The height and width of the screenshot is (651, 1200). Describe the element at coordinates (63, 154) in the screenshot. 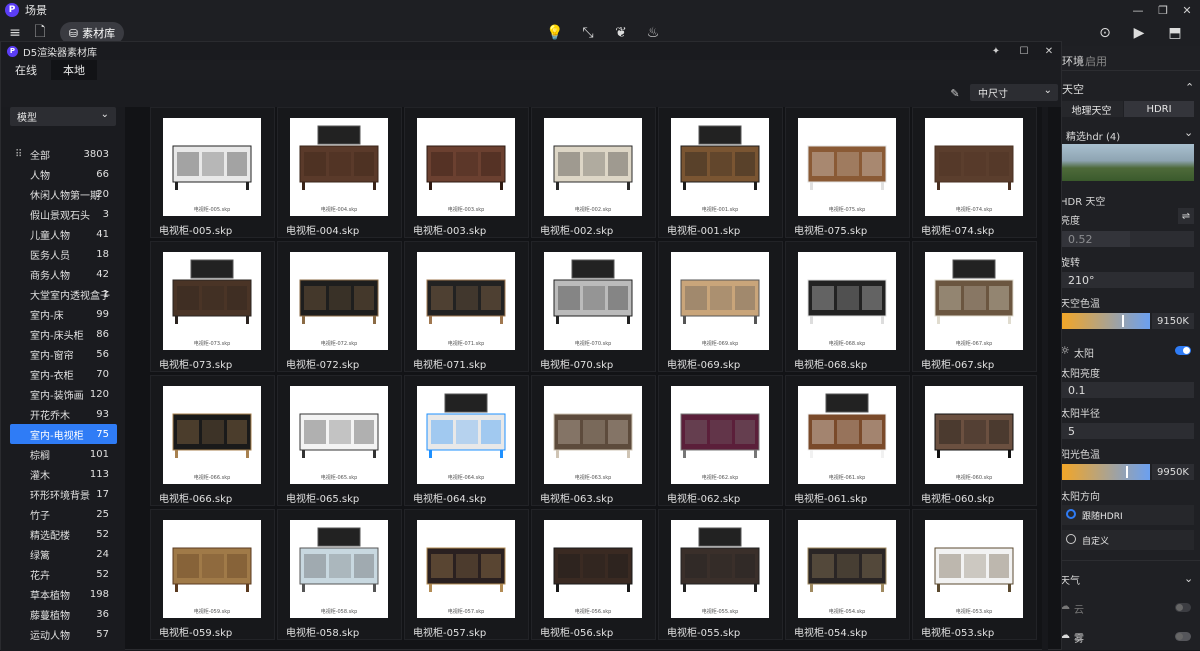

I see `category-all: ⠿ 全部 3803` at that location.